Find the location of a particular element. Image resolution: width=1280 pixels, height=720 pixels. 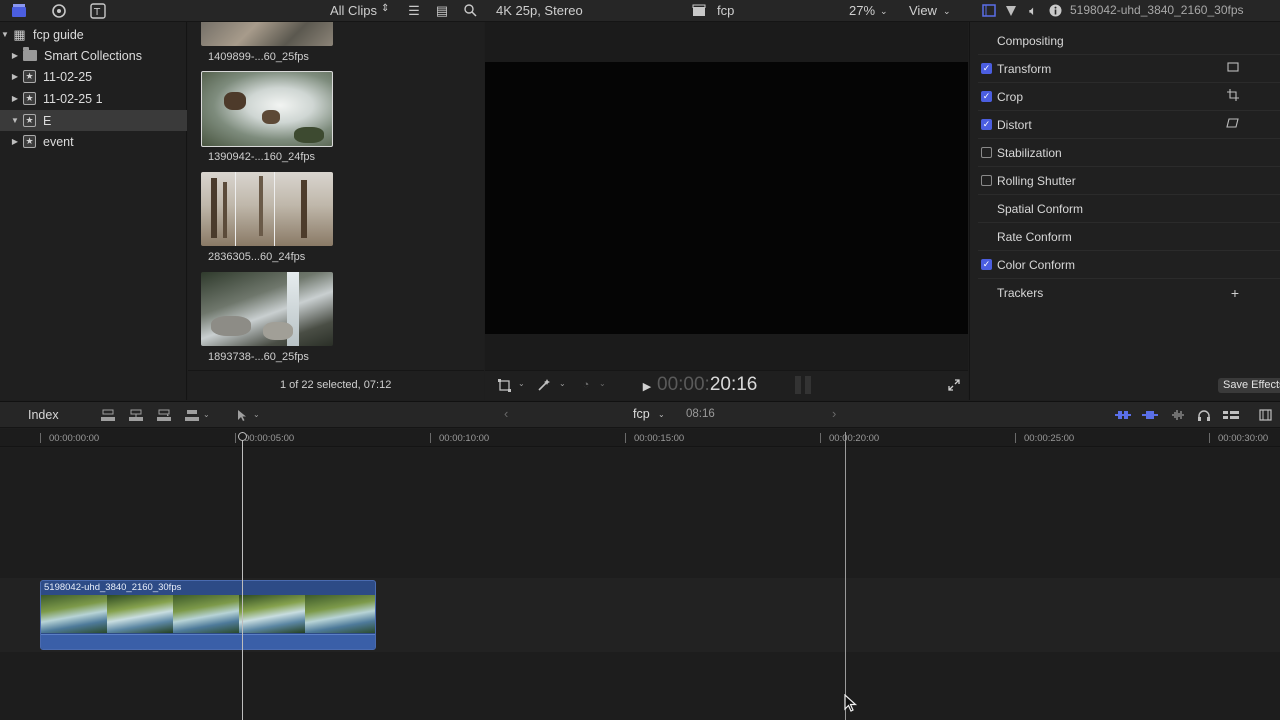

inspector-row-label: Trackers is located at coordinates (1020, 293).